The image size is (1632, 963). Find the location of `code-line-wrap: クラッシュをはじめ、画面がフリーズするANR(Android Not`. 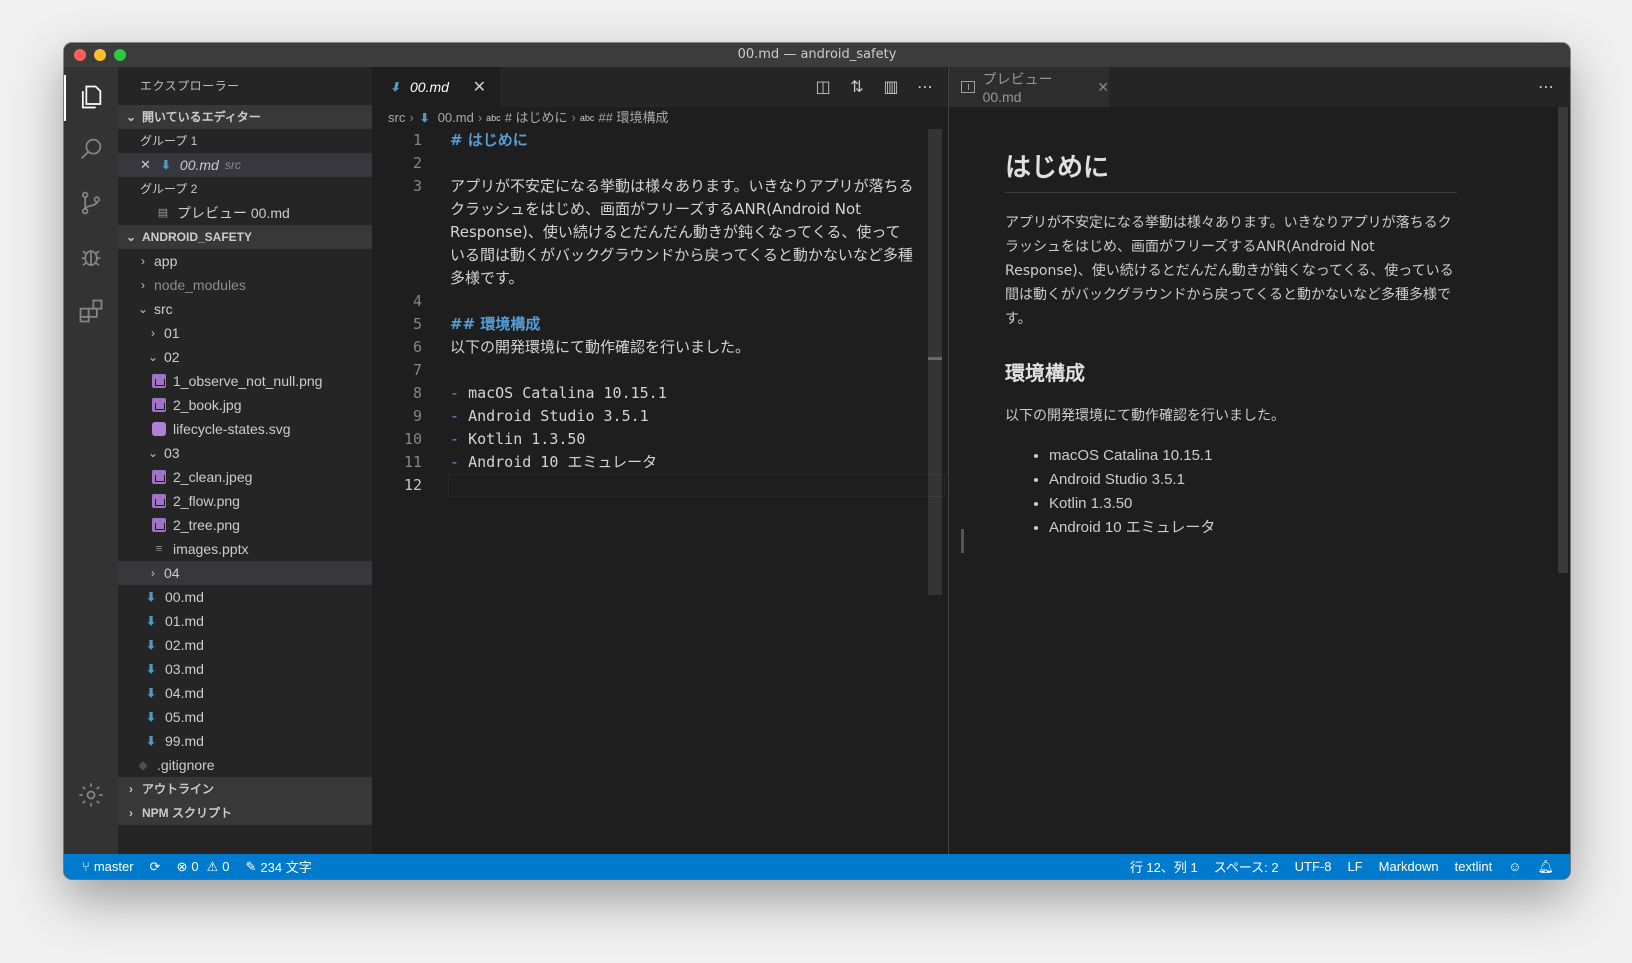

code-line-wrap: クラッシュをはじめ、画面がフリーズするANR(Android Not is located at coordinates (652, 209).